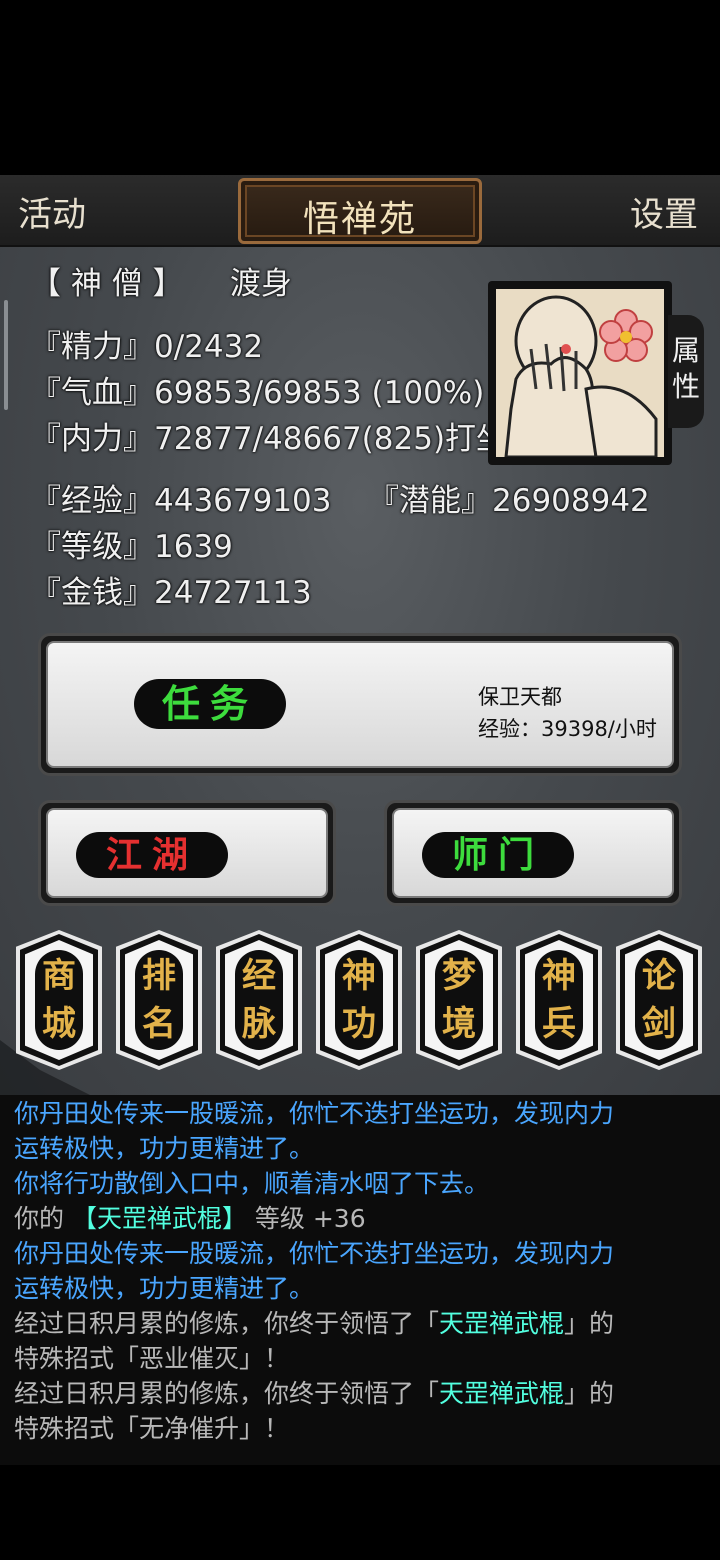 The height and width of the screenshot is (1560, 720). What do you see at coordinates (210, 704) in the screenshot?
I see `task-label: 任务` at bounding box center [210, 704].